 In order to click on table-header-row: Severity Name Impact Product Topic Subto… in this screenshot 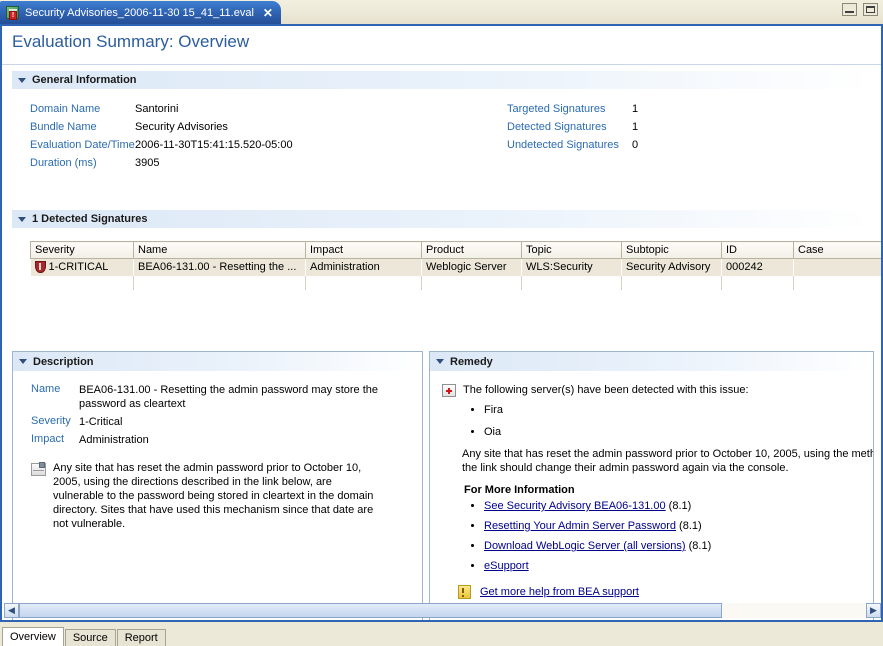, I will do `click(455, 250)`.